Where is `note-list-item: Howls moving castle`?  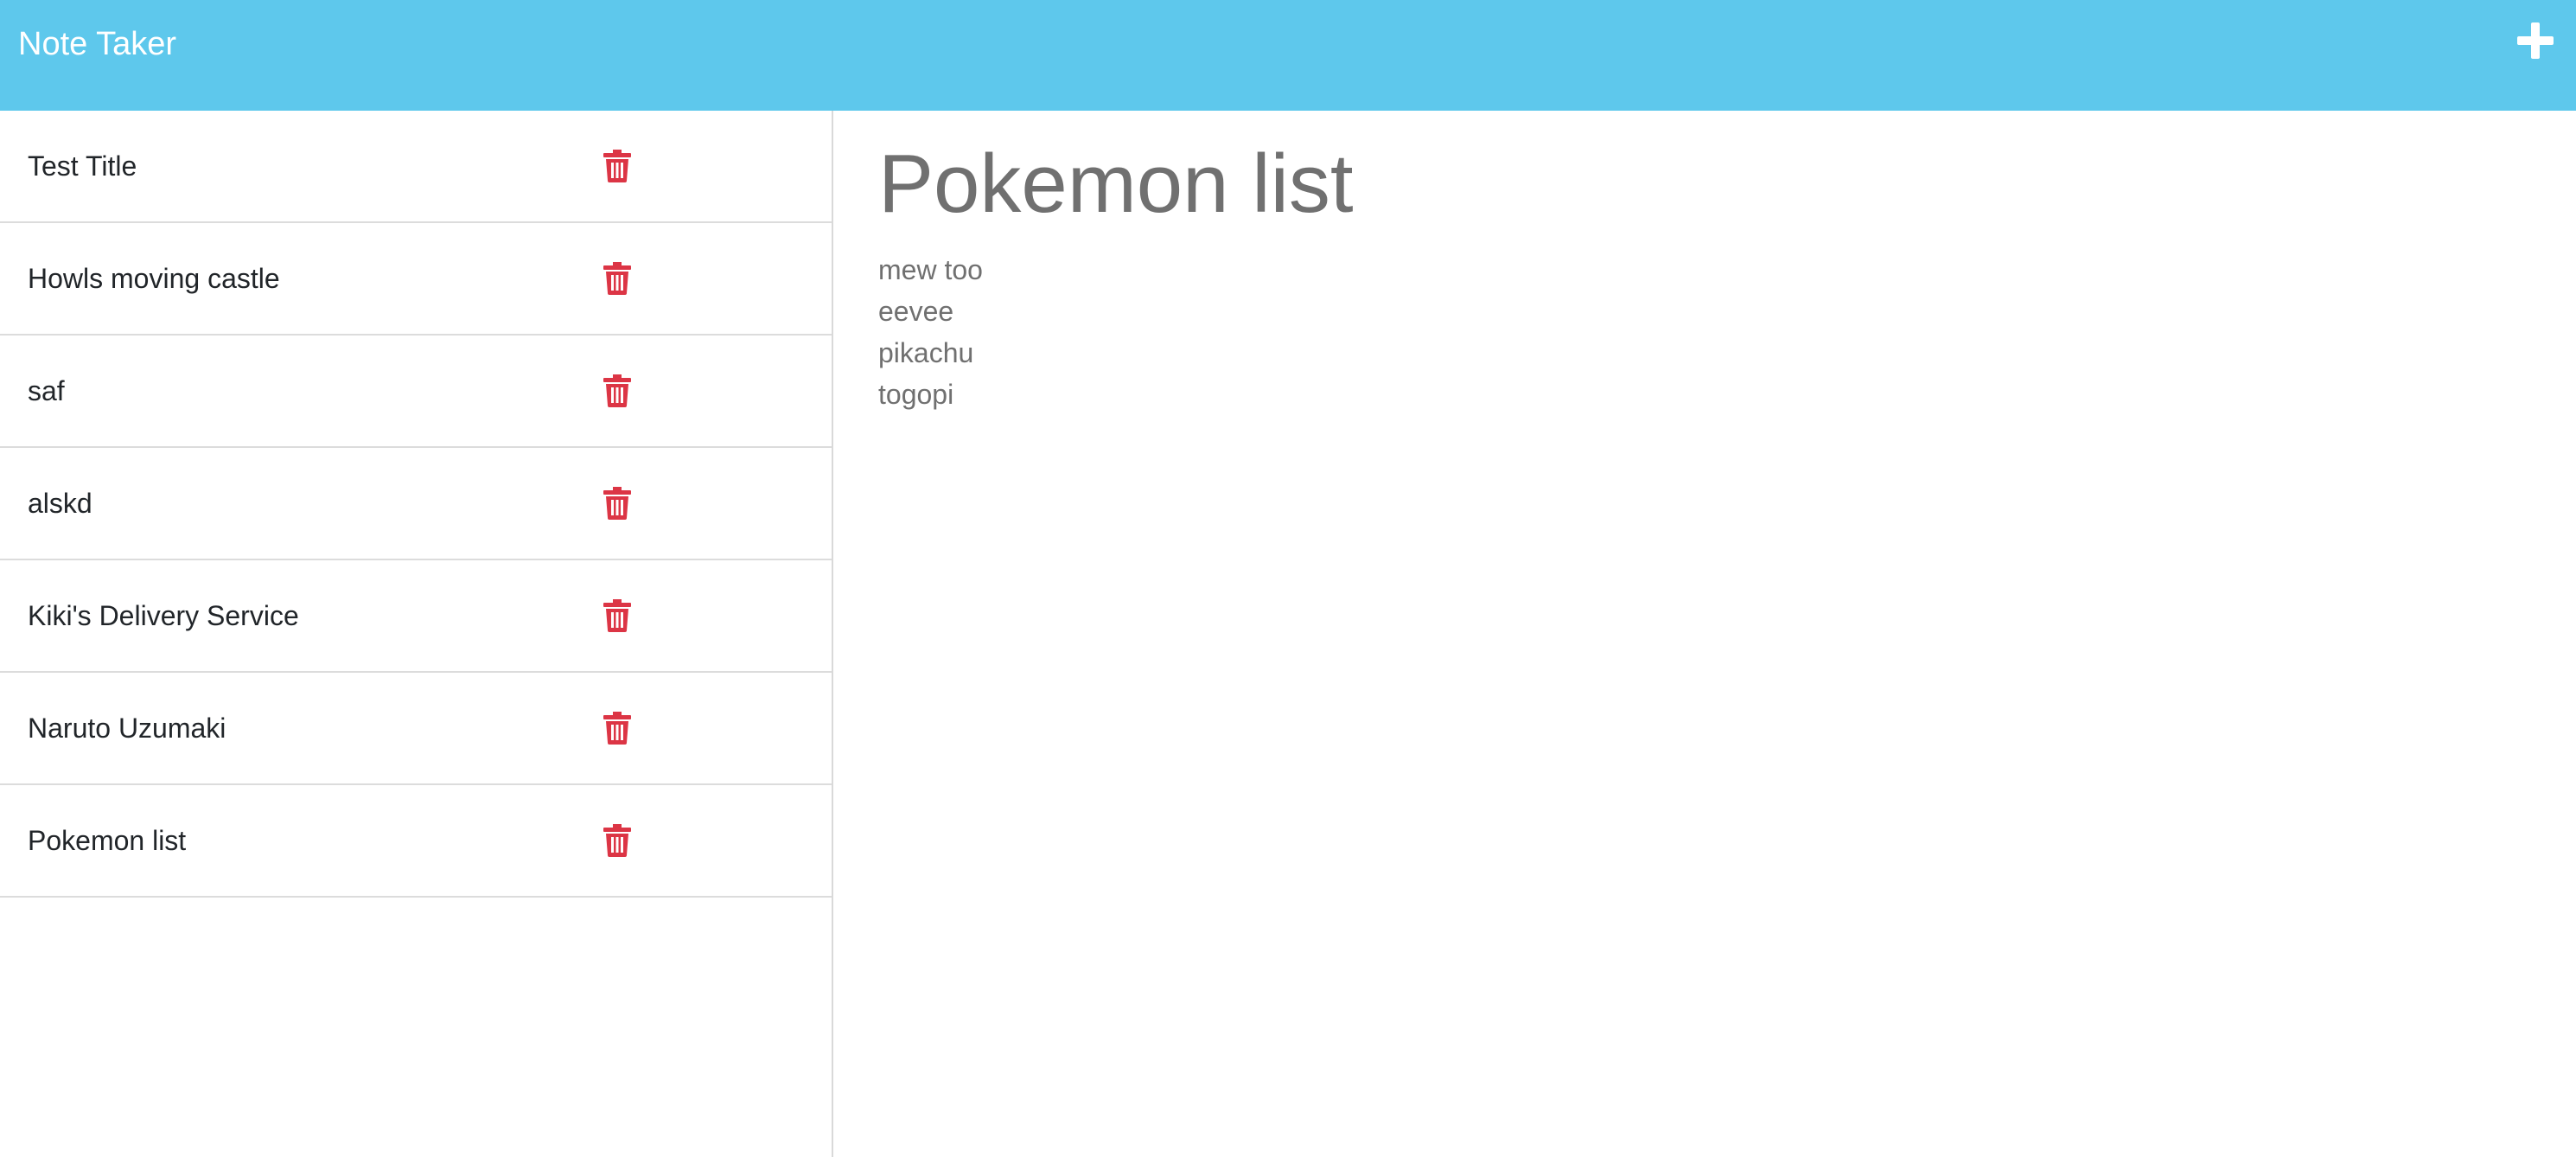
note-list-item: Howls moving castle is located at coordinates (416, 279).